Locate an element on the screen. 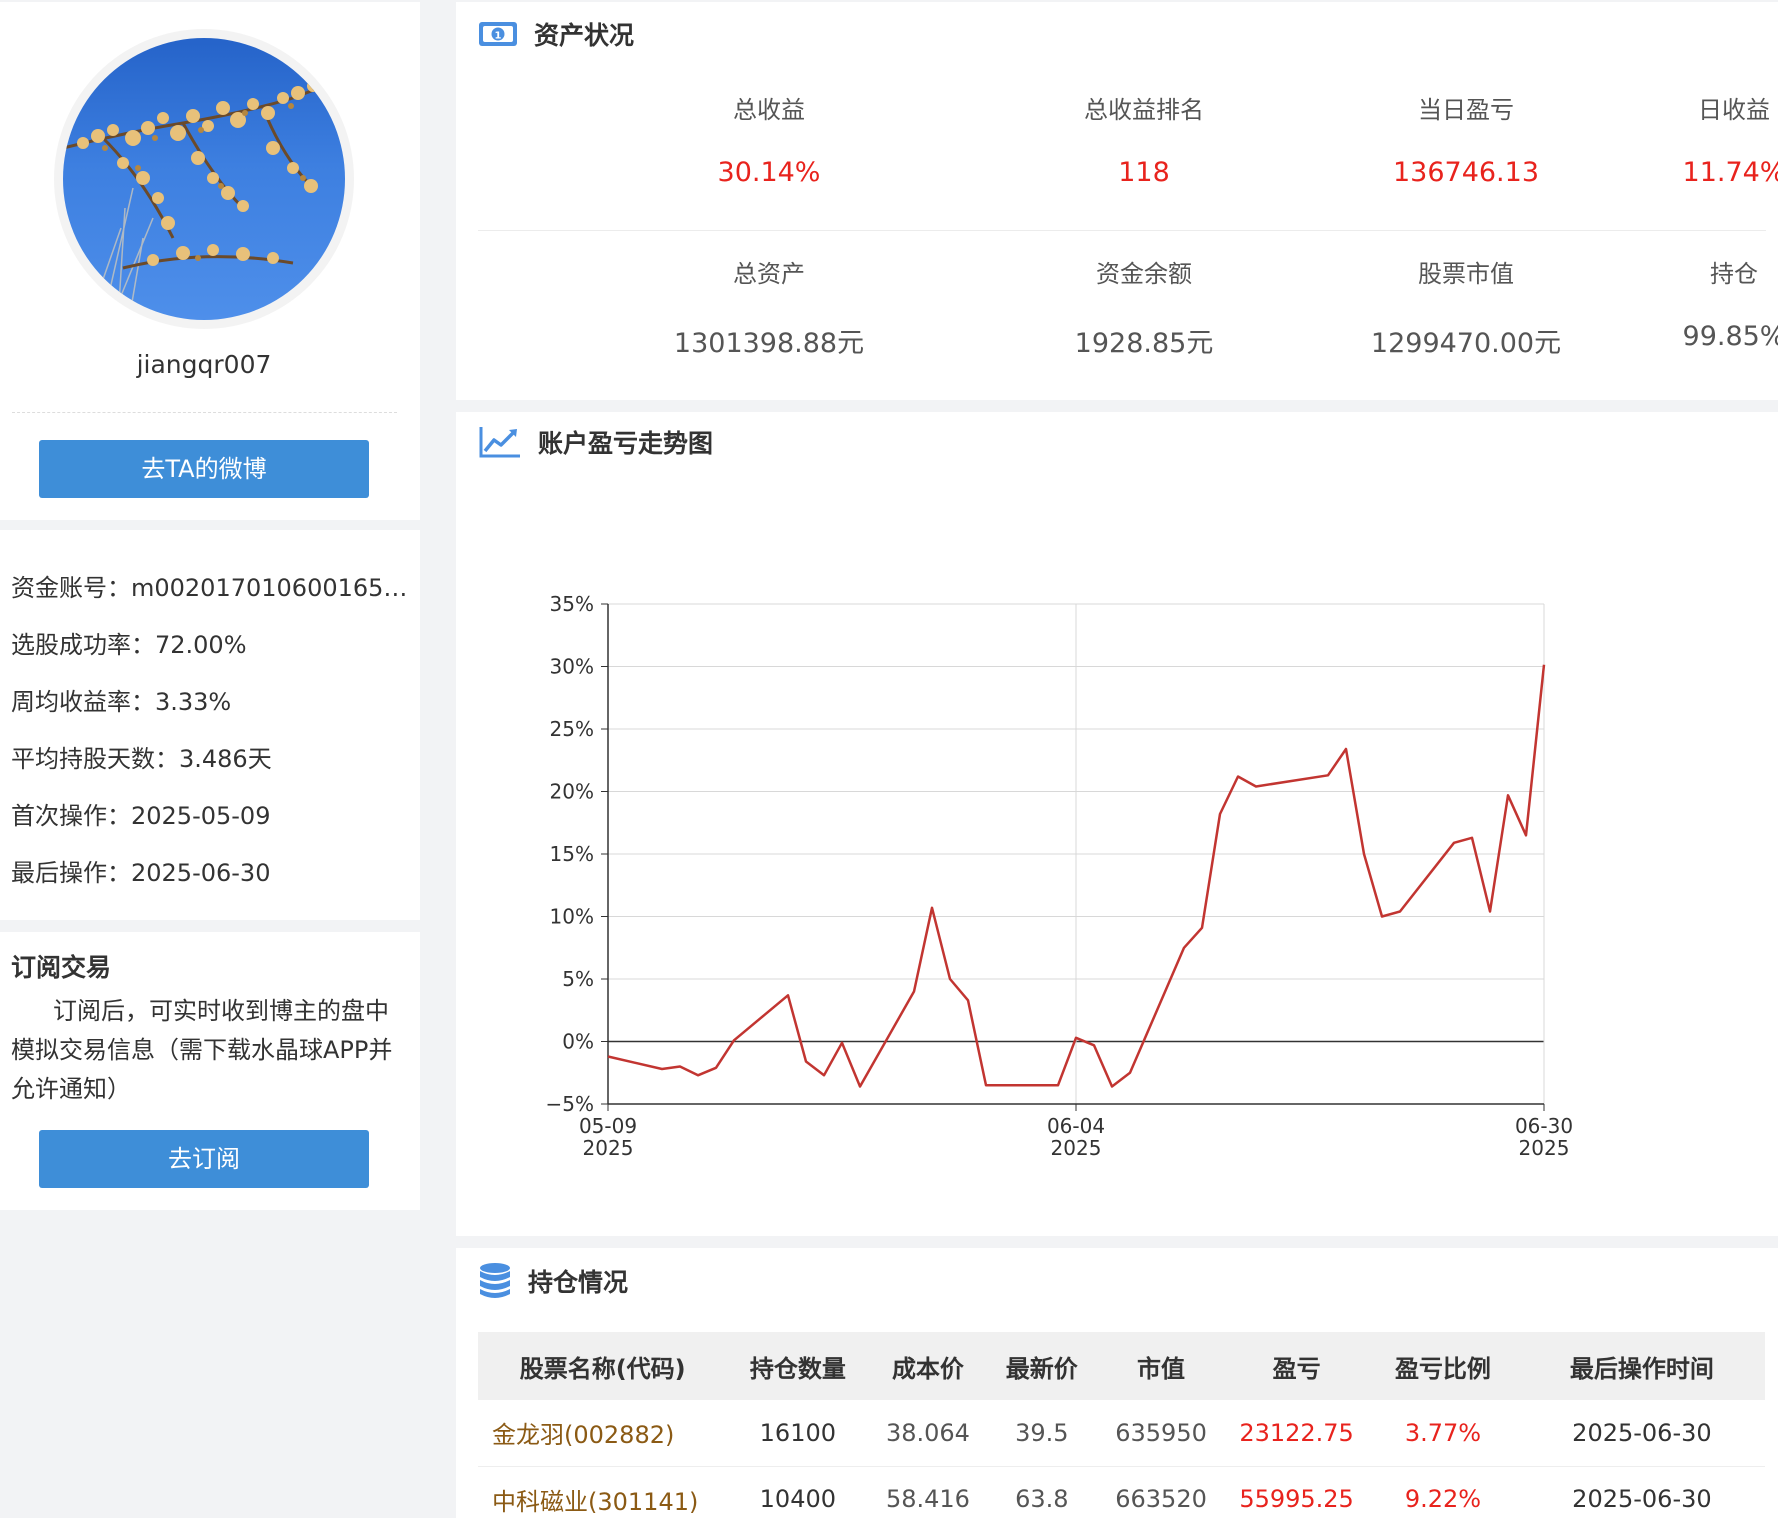 This screenshot has height=1518, width=1778. stat-value: 1299470.00元 is located at coordinates (1466, 343).